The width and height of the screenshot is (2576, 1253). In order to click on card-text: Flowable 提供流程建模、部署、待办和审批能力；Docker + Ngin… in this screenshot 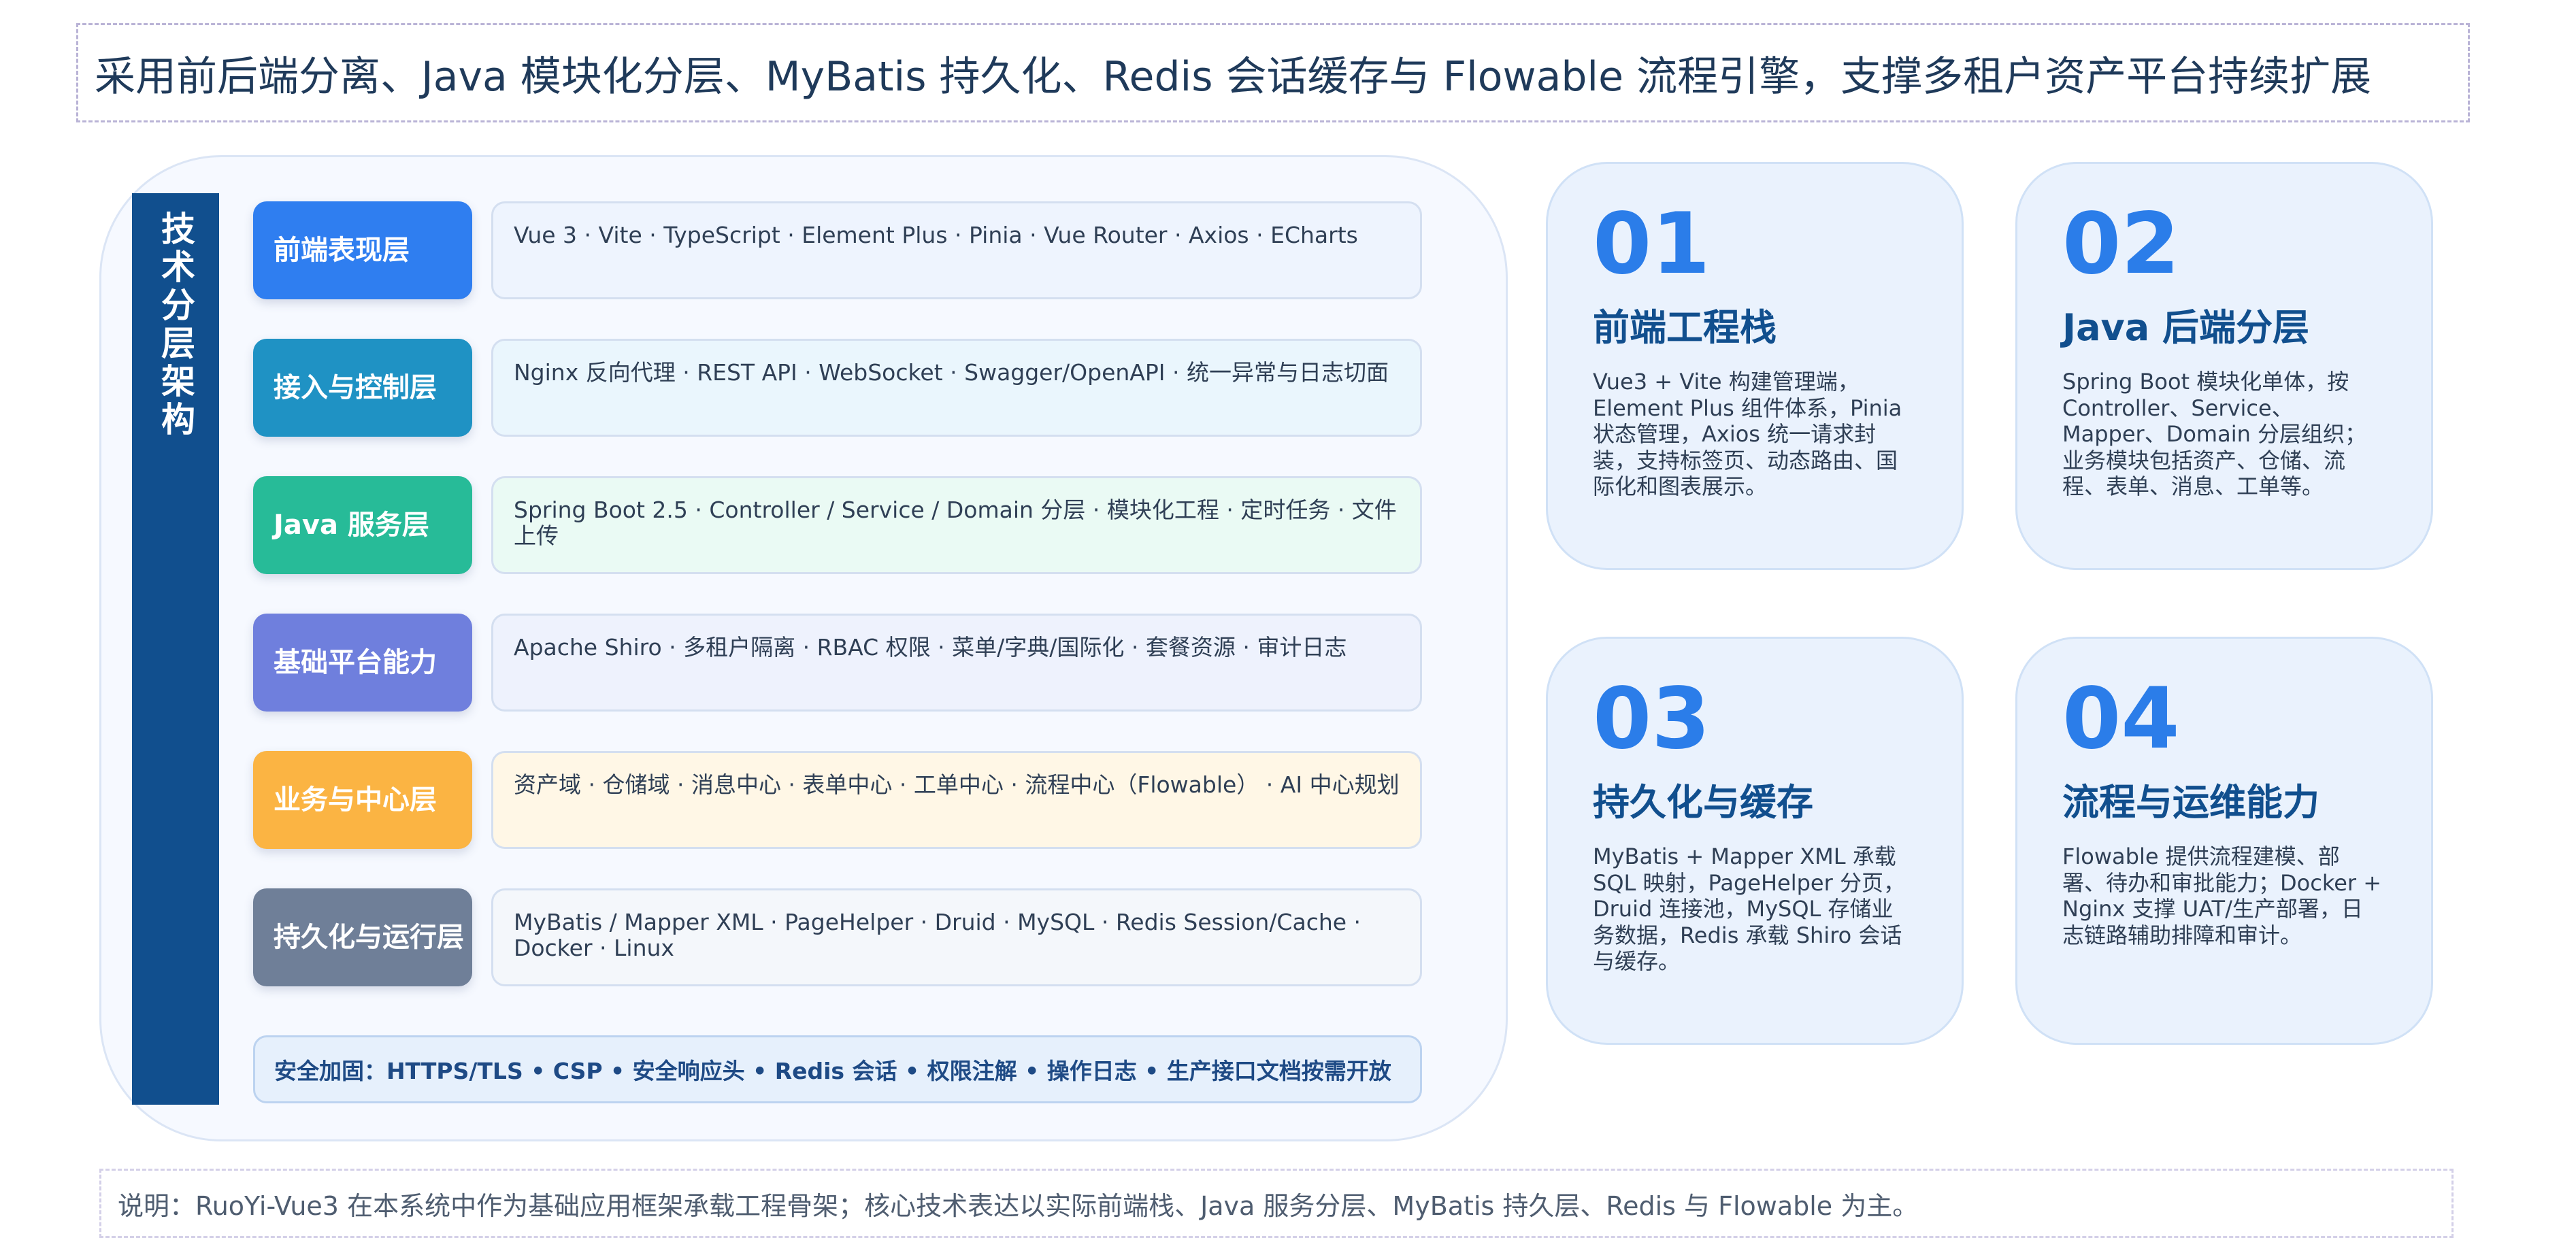, I will do `click(2222, 895)`.